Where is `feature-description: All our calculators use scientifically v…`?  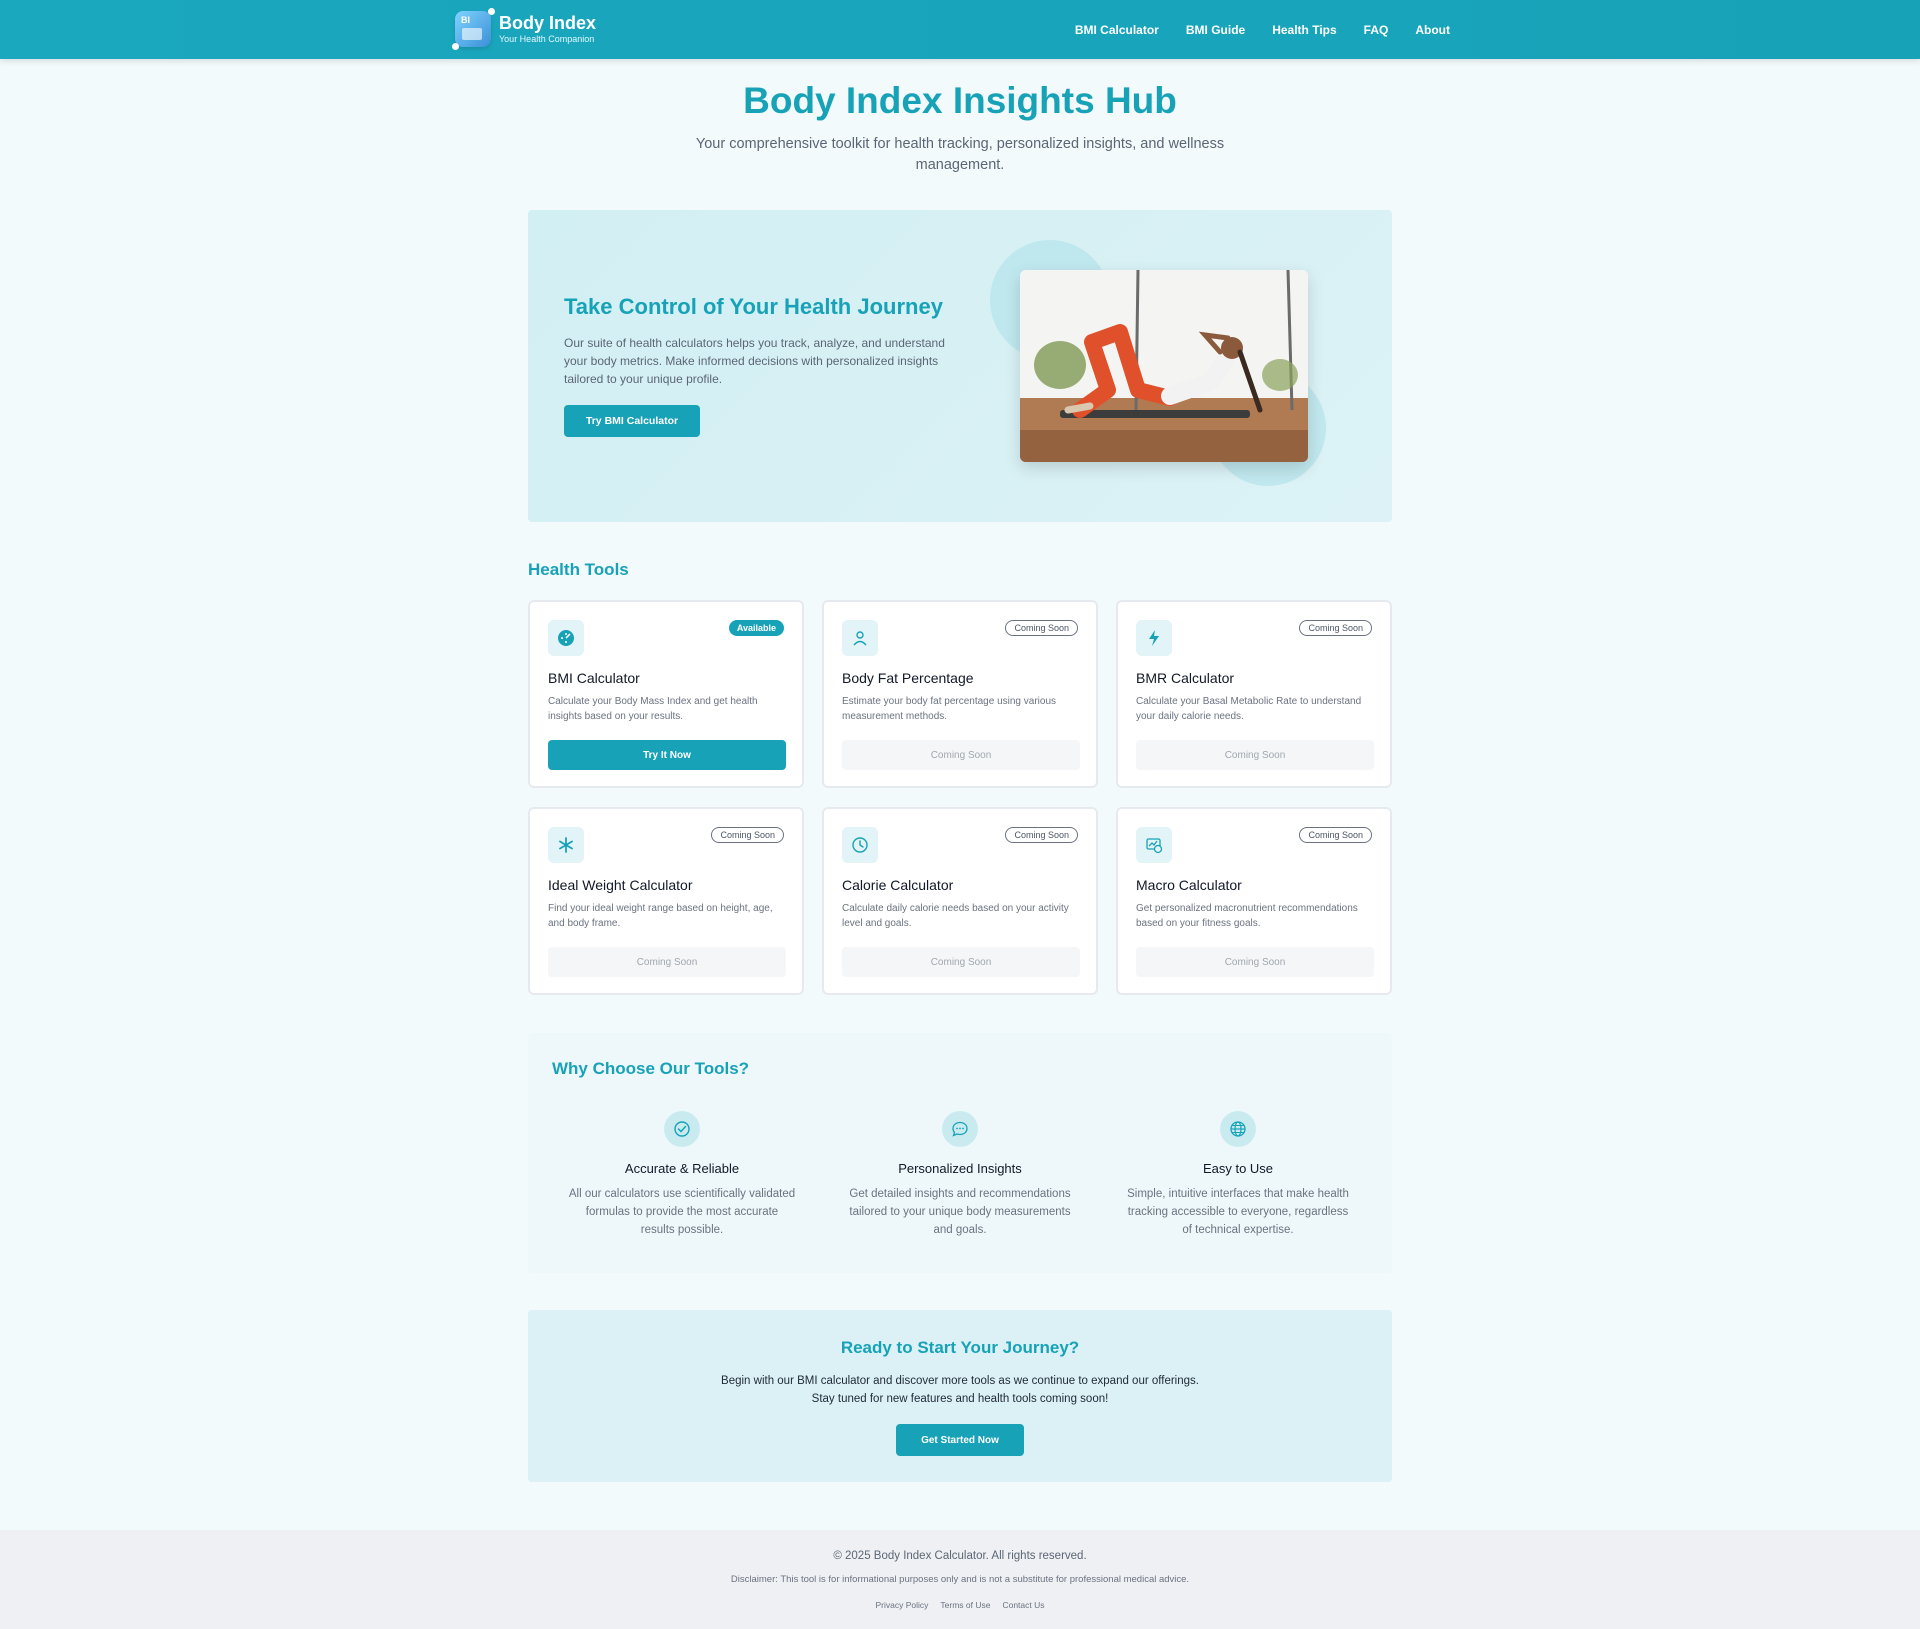 feature-description: All our calculators use scientifically v… is located at coordinates (682, 1212).